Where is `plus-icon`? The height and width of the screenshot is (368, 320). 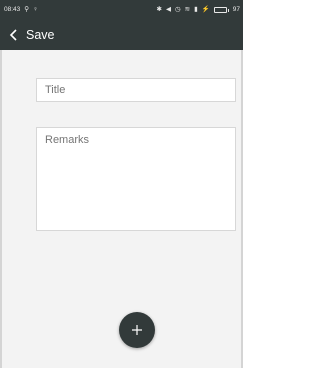
plus-icon is located at coordinates (137, 330).